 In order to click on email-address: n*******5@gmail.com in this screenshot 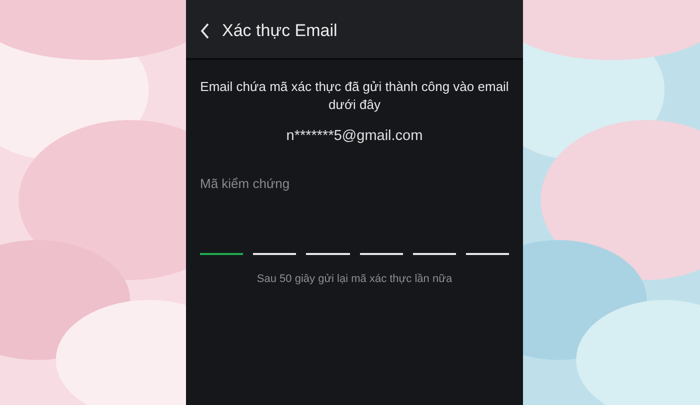, I will do `click(354, 136)`.